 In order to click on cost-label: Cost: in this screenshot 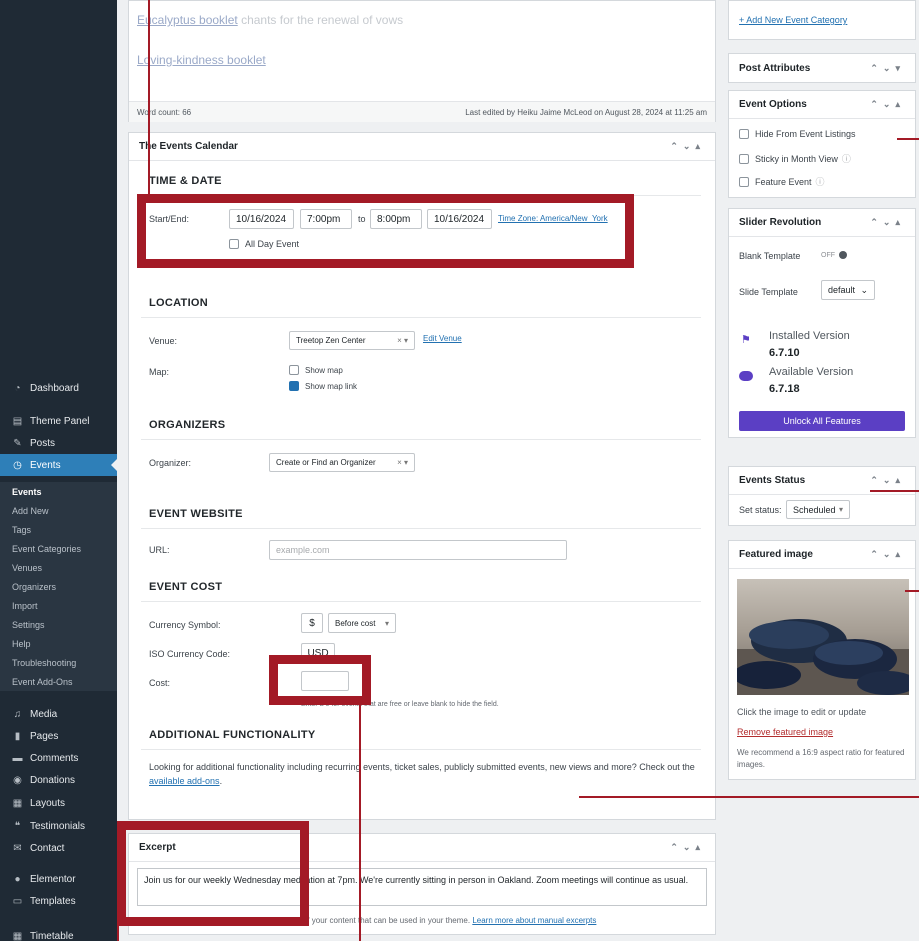, I will do `click(160, 683)`.